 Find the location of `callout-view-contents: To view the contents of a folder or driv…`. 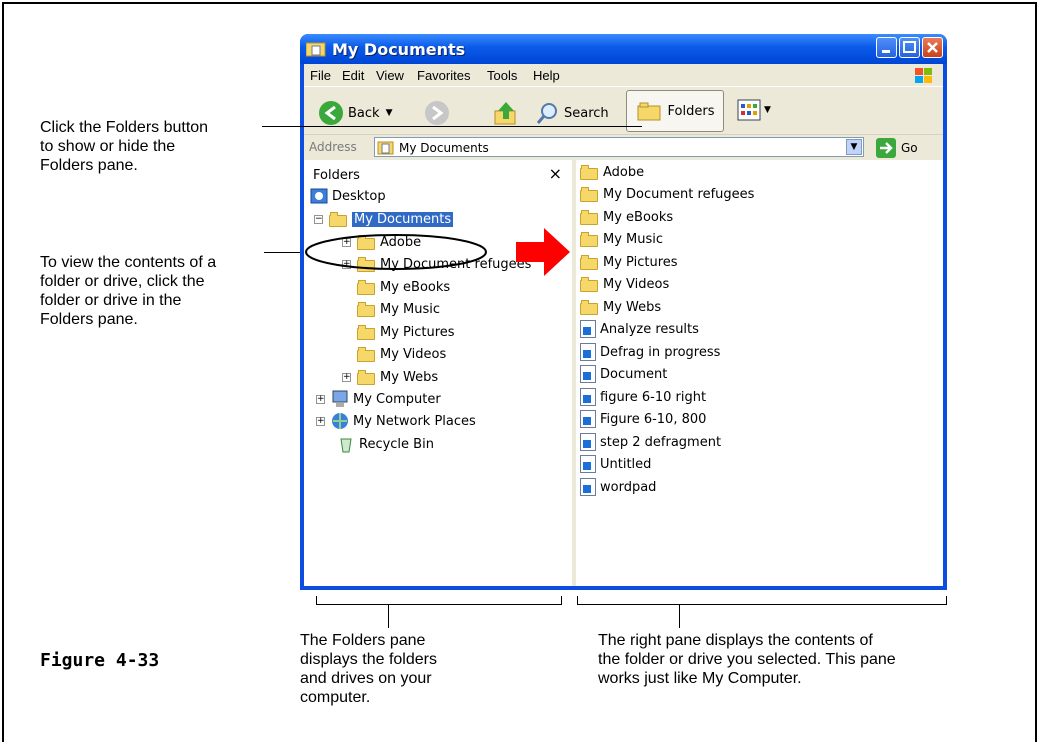

callout-view-contents: To view the contents of a folder or driv… is located at coordinates (128, 291).